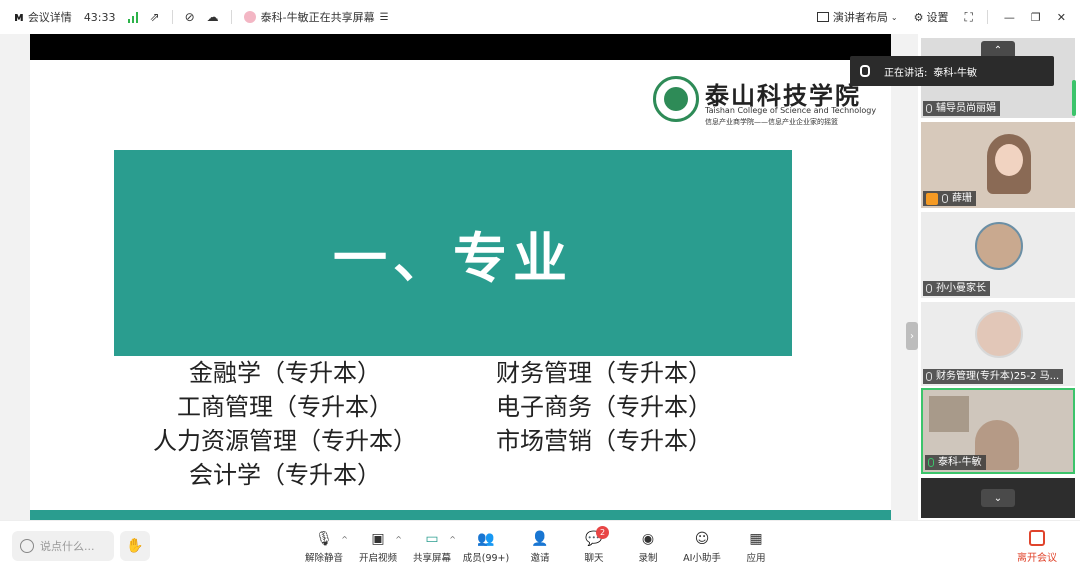  Describe the element at coordinates (27, 546) in the screenshot. I see `emoji-icon` at that location.